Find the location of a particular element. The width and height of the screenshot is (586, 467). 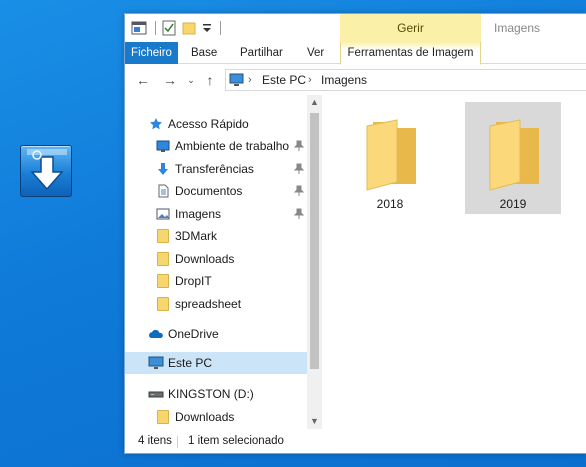

nav-desktop: Ambiente de trabalho is located at coordinates (216, 146).